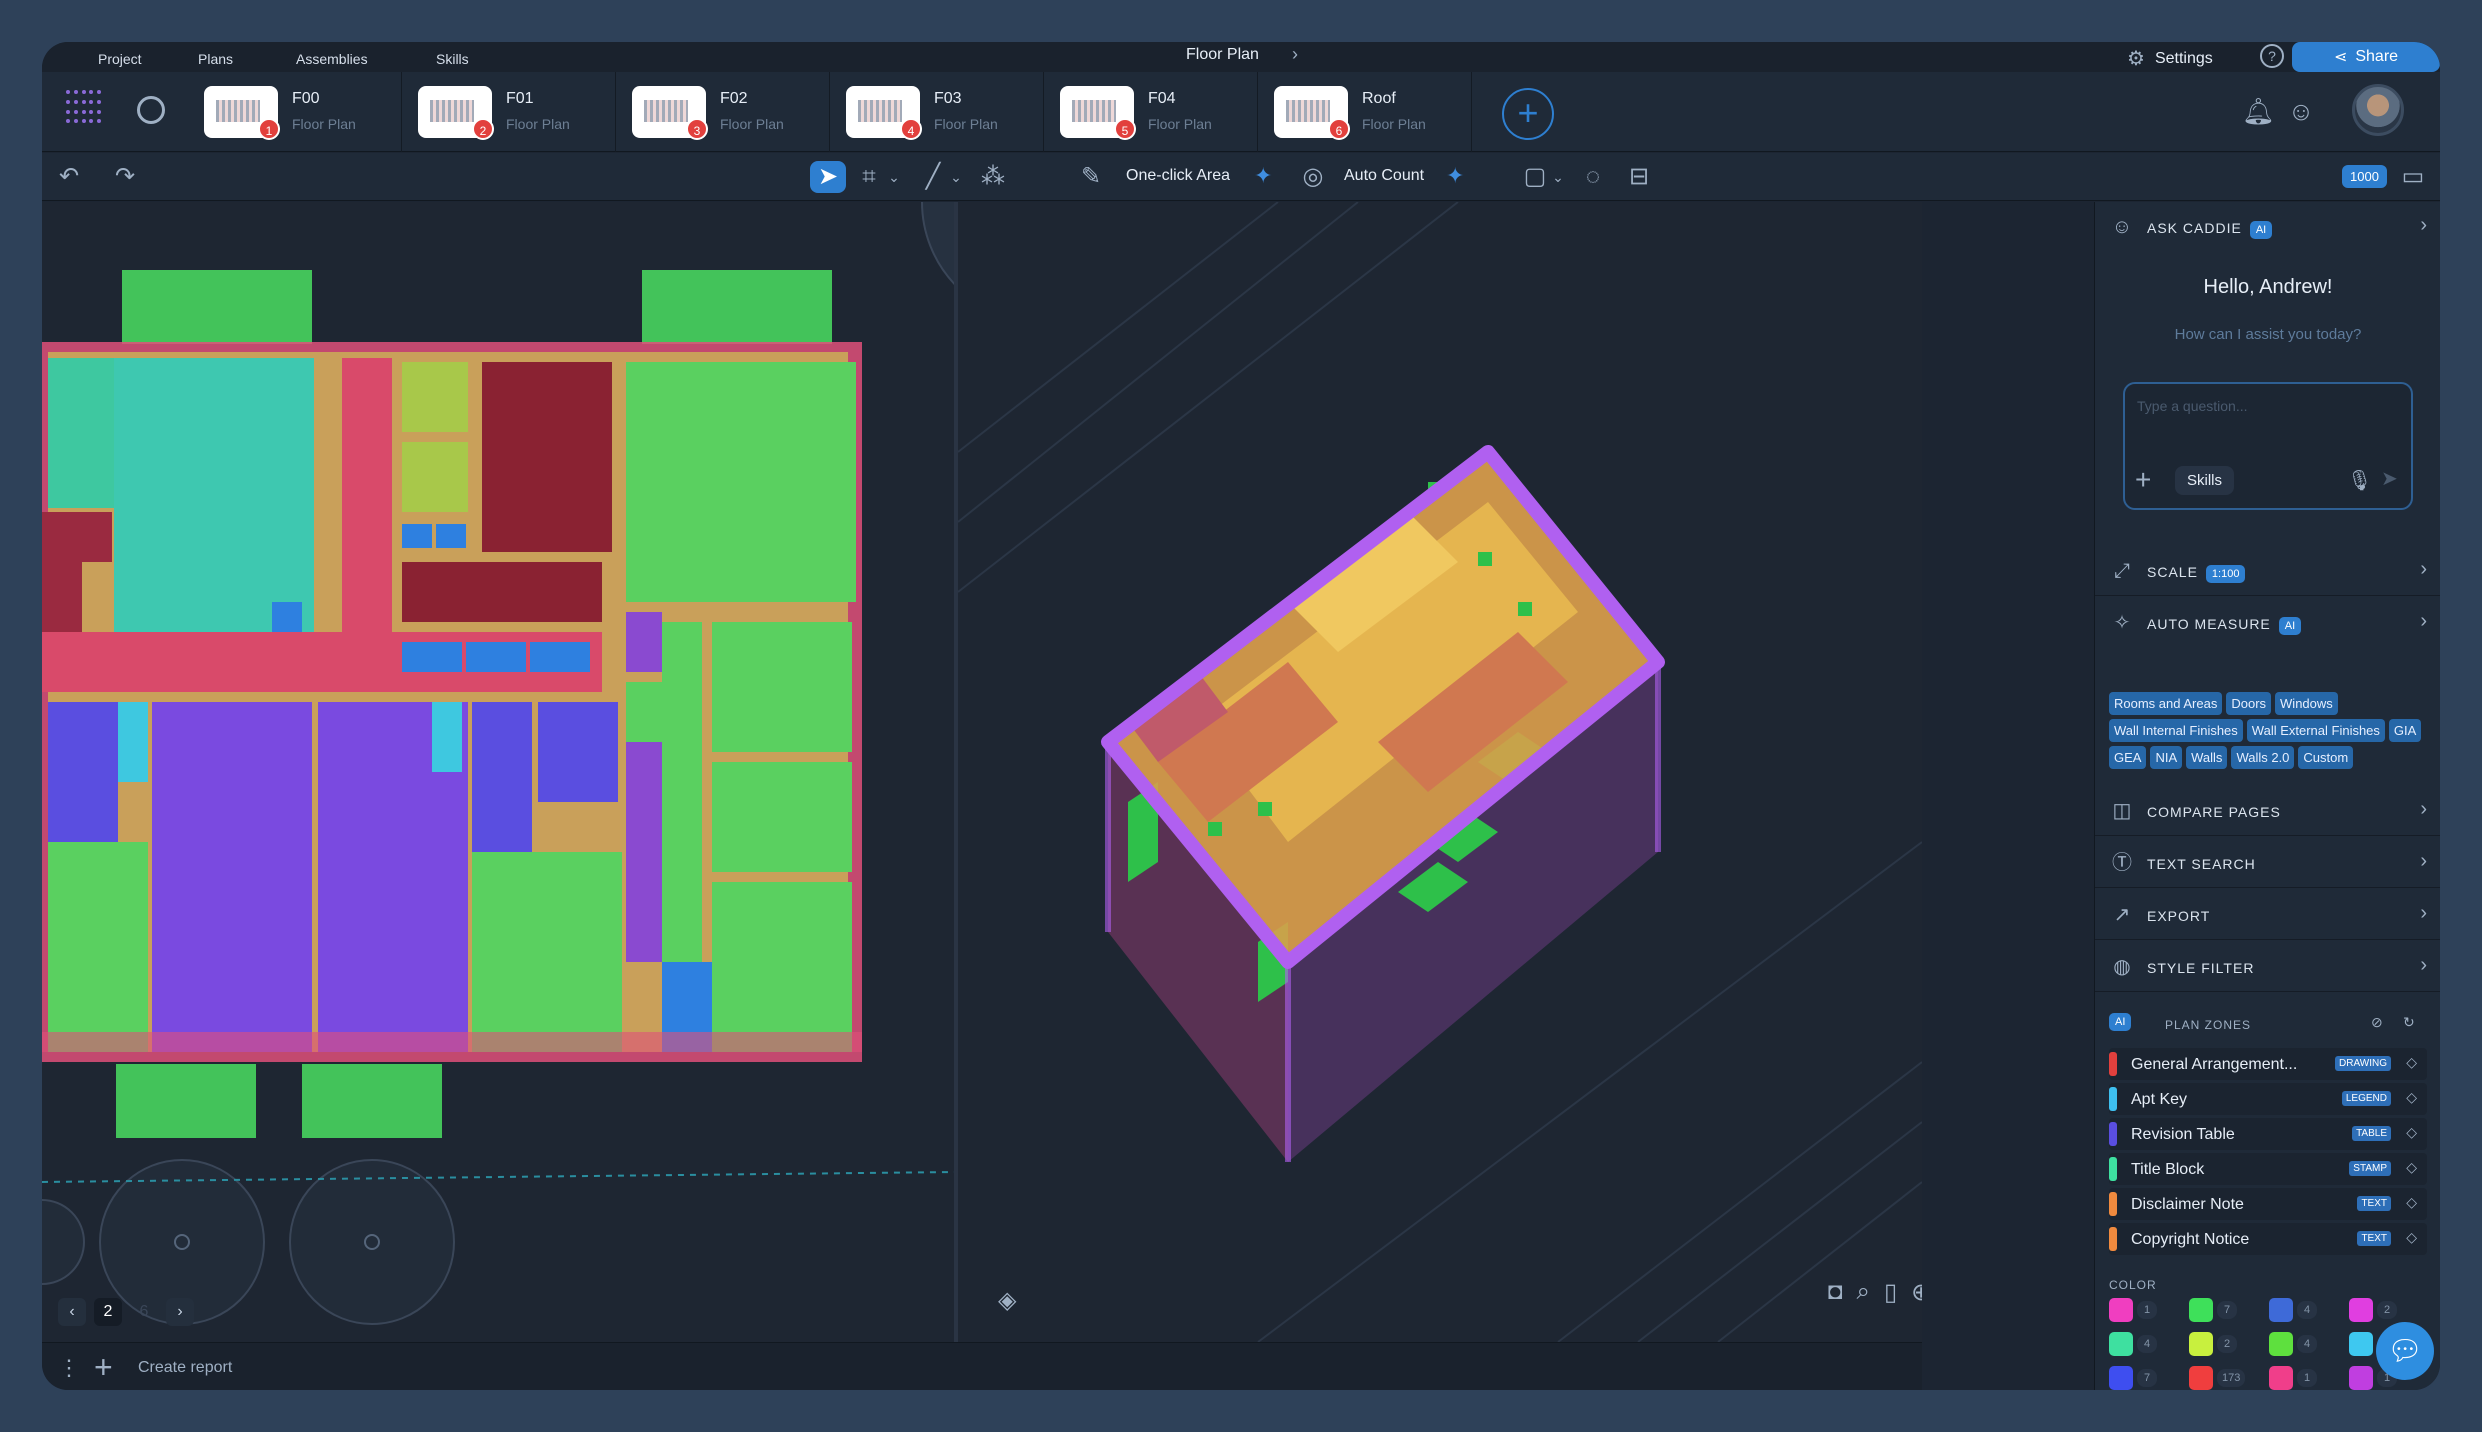  What do you see at coordinates (108, 1312) in the screenshot?
I see `pager-current: 2` at bounding box center [108, 1312].